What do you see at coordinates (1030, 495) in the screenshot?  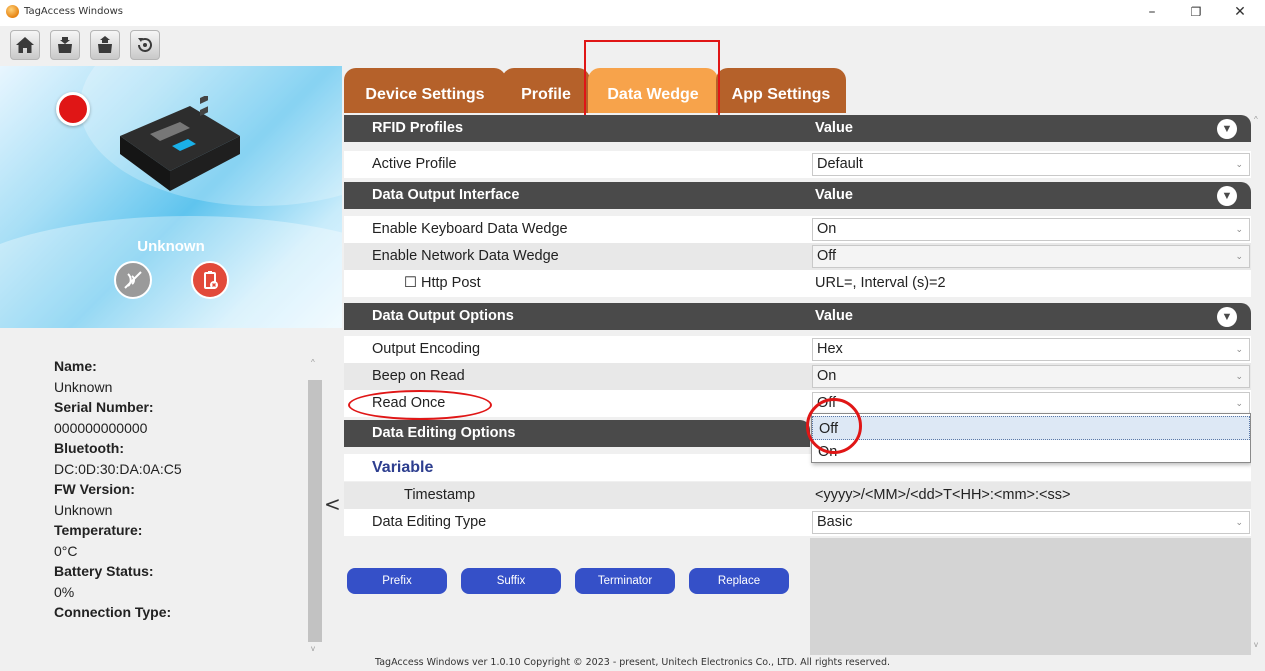 I see `timestamp-value: <yyyy>/<MM>/<dd>T<HH>:<mm>:<ss>` at bounding box center [1030, 495].